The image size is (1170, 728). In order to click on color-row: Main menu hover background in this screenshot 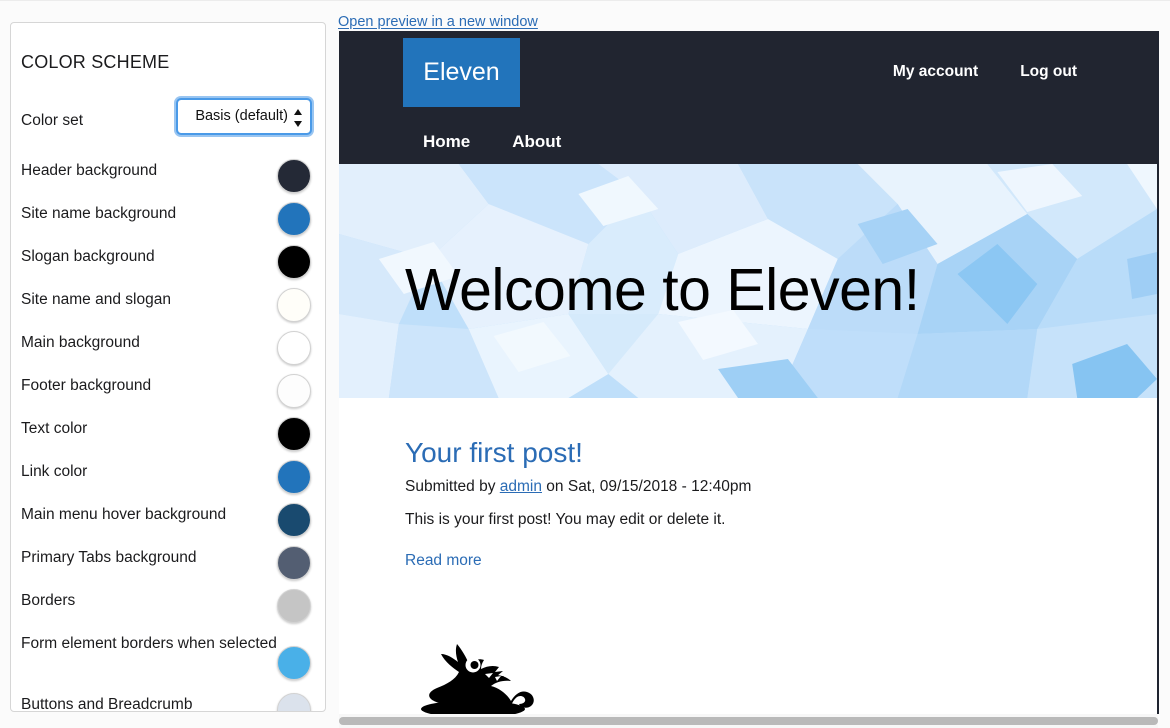, I will do `click(169, 520)`.